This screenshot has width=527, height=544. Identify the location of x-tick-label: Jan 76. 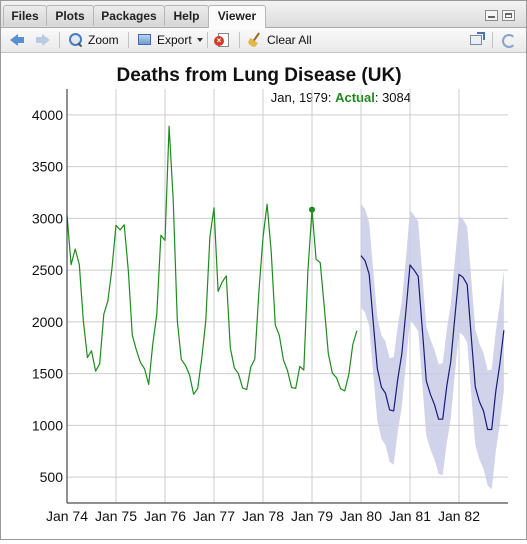
(165, 516).